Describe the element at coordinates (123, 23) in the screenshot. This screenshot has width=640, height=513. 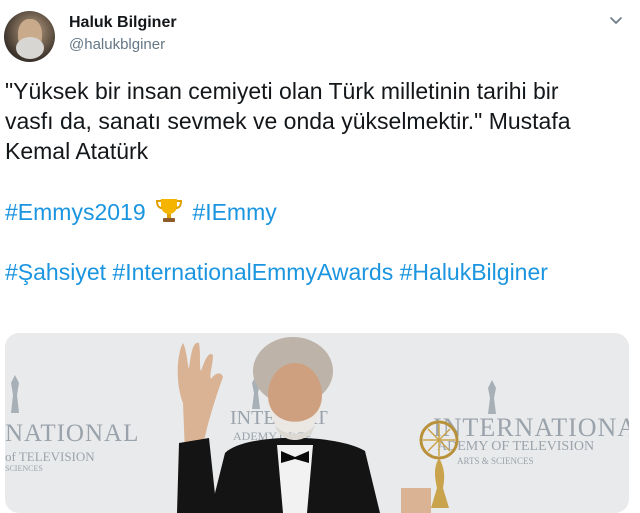
I see `user-name: Haluk Bilginer` at that location.